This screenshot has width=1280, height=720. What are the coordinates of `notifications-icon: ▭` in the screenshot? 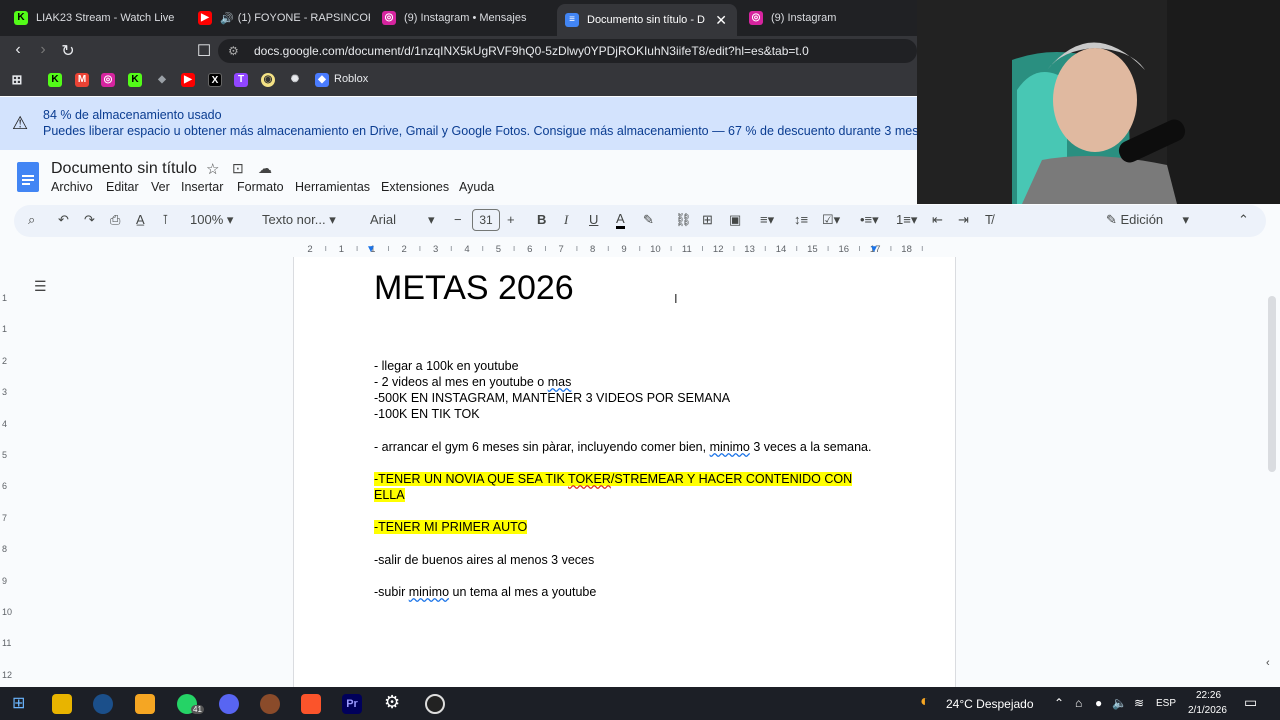 It's located at (1250, 702).